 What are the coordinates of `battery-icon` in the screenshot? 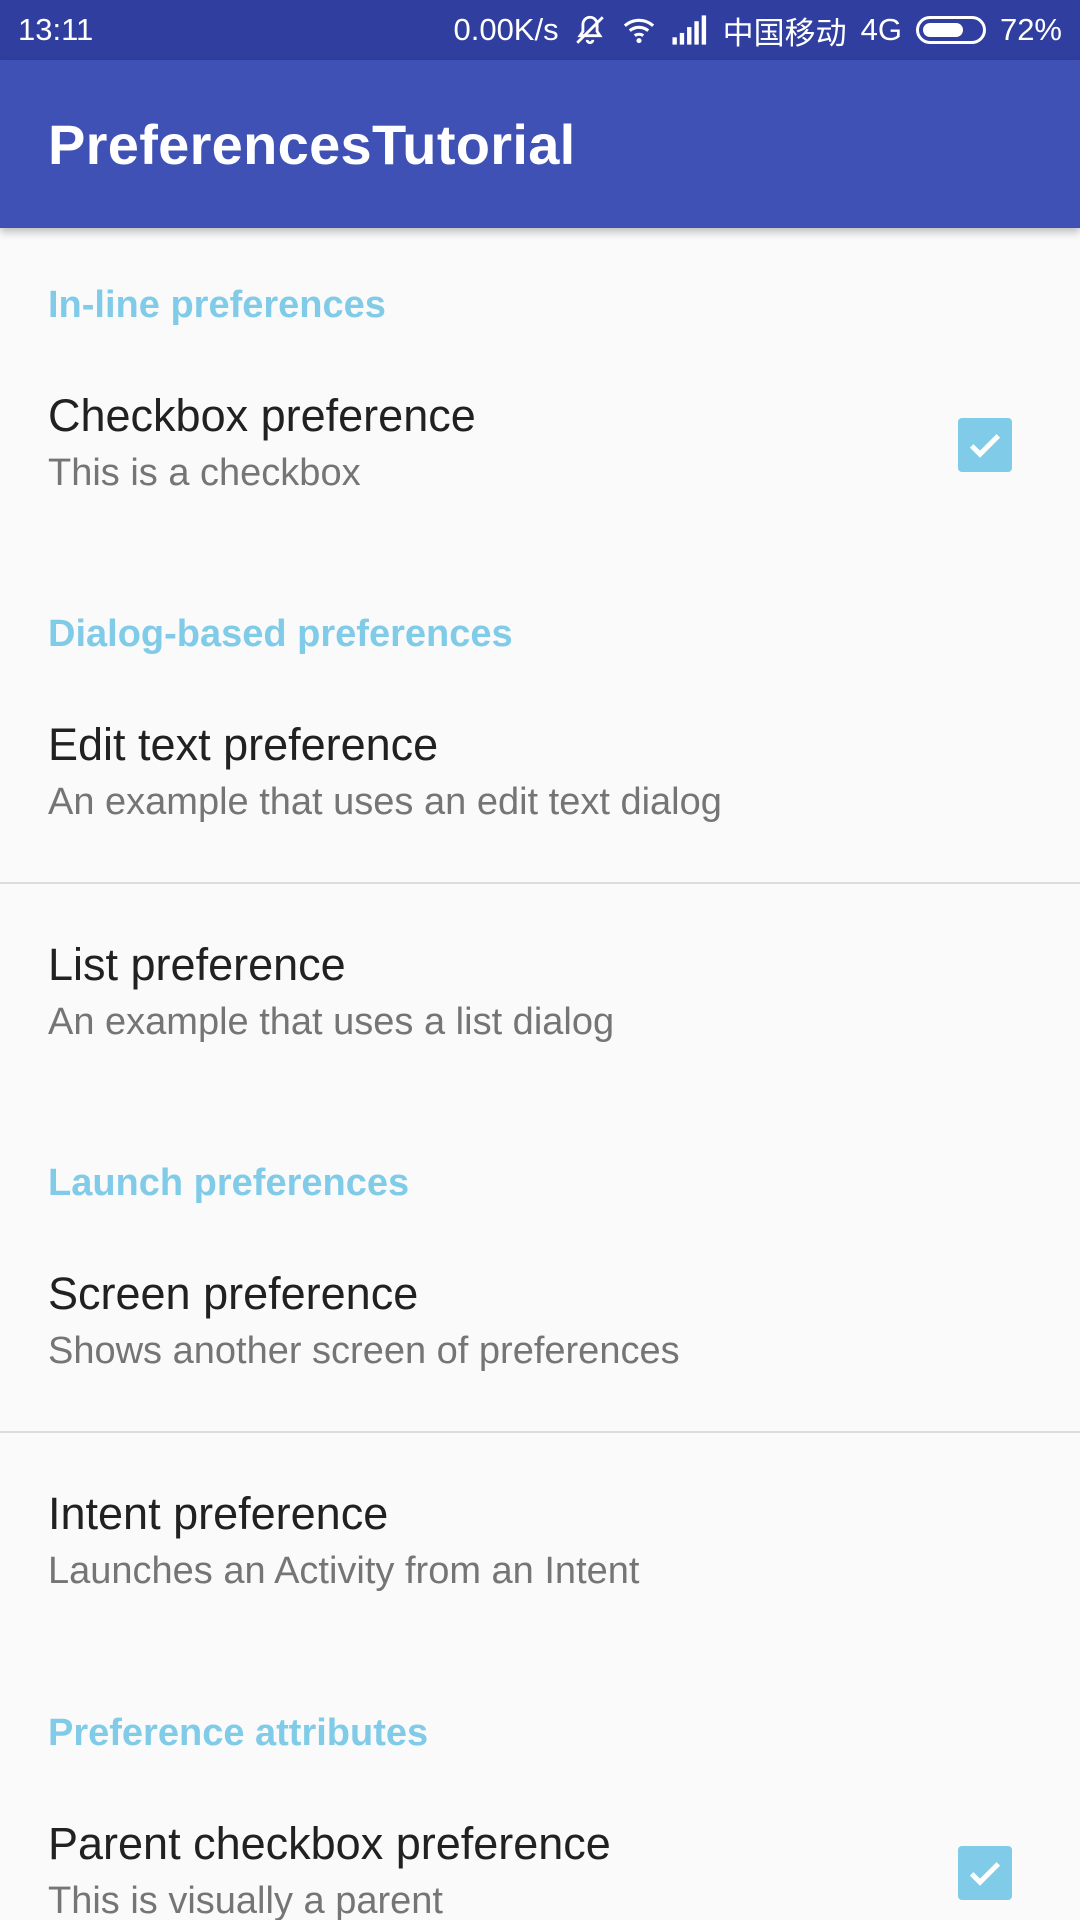 It's located at (950, 30).